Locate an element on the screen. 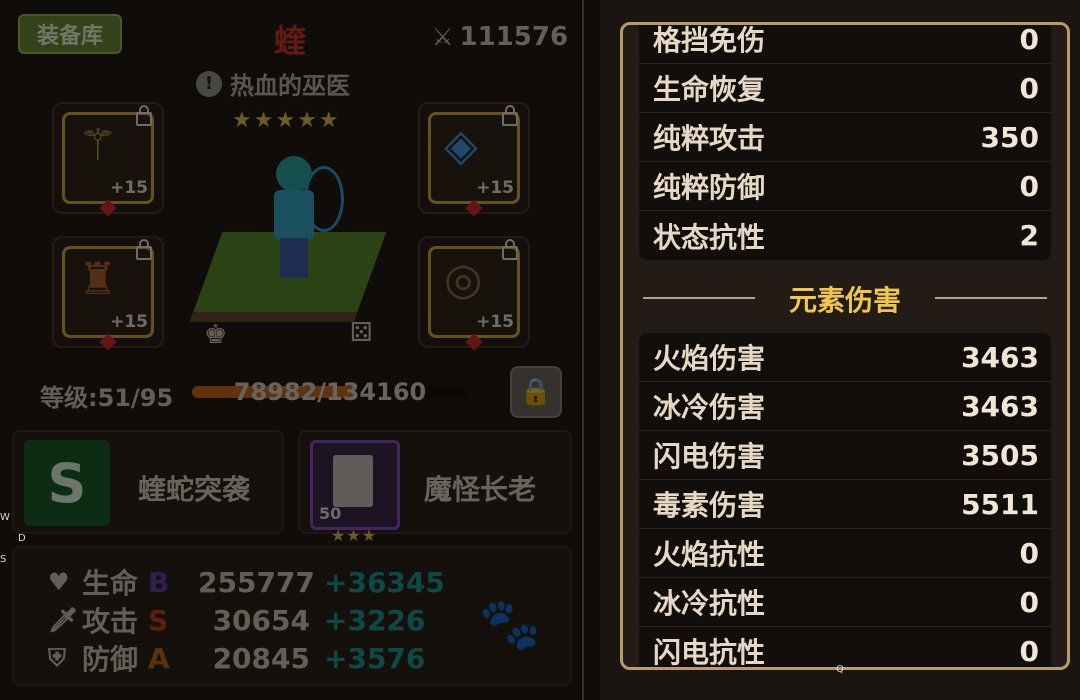 This screenshot has width=1080, height=700. power-score: ⚔ 111576 is located at coordinates (500, 37).